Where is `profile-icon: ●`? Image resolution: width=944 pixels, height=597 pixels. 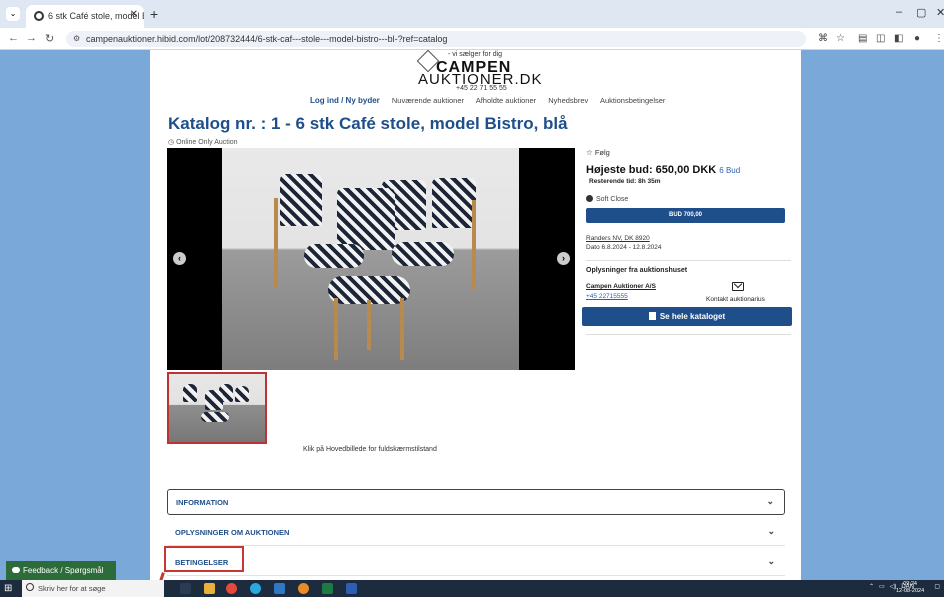
profile-icon: ● is located at coordinates (917, 38).